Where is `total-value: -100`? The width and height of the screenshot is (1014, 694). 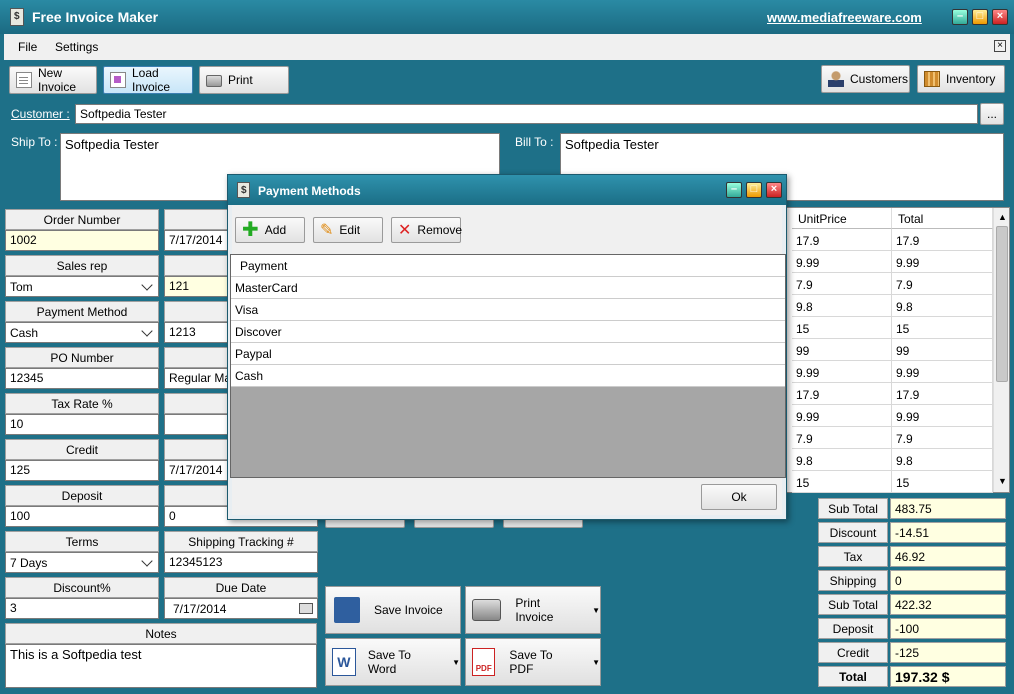
total-value: -100 is located at coordinates (948, 628).